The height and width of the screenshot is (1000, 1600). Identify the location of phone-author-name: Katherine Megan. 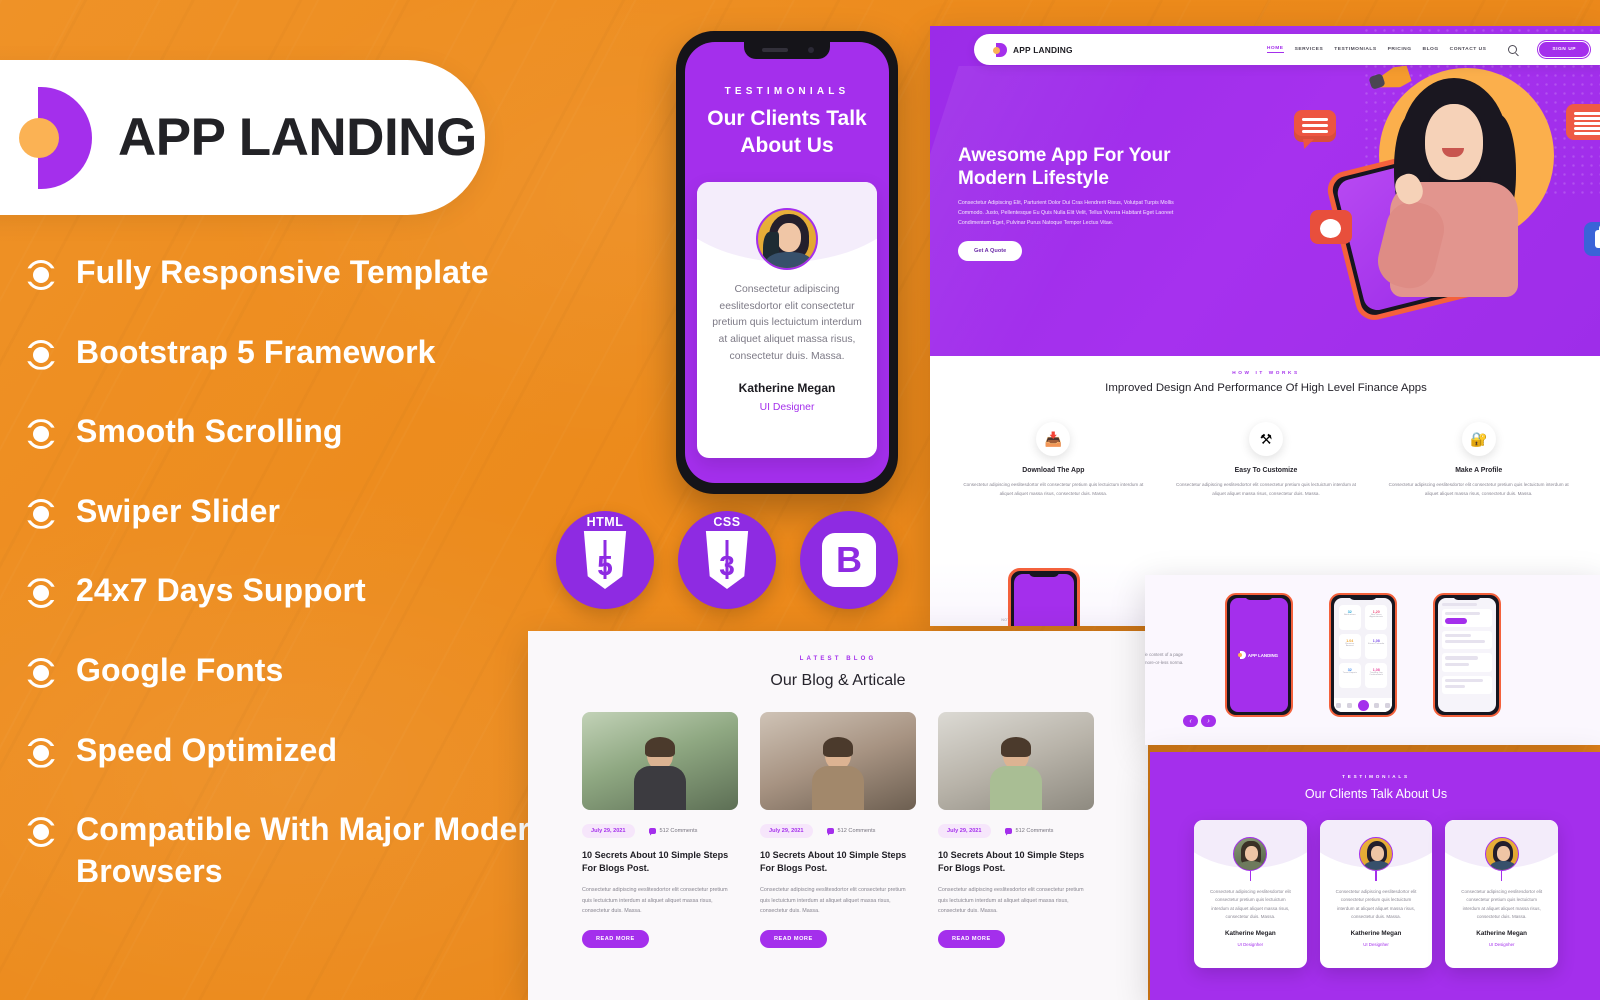
(787, 387).